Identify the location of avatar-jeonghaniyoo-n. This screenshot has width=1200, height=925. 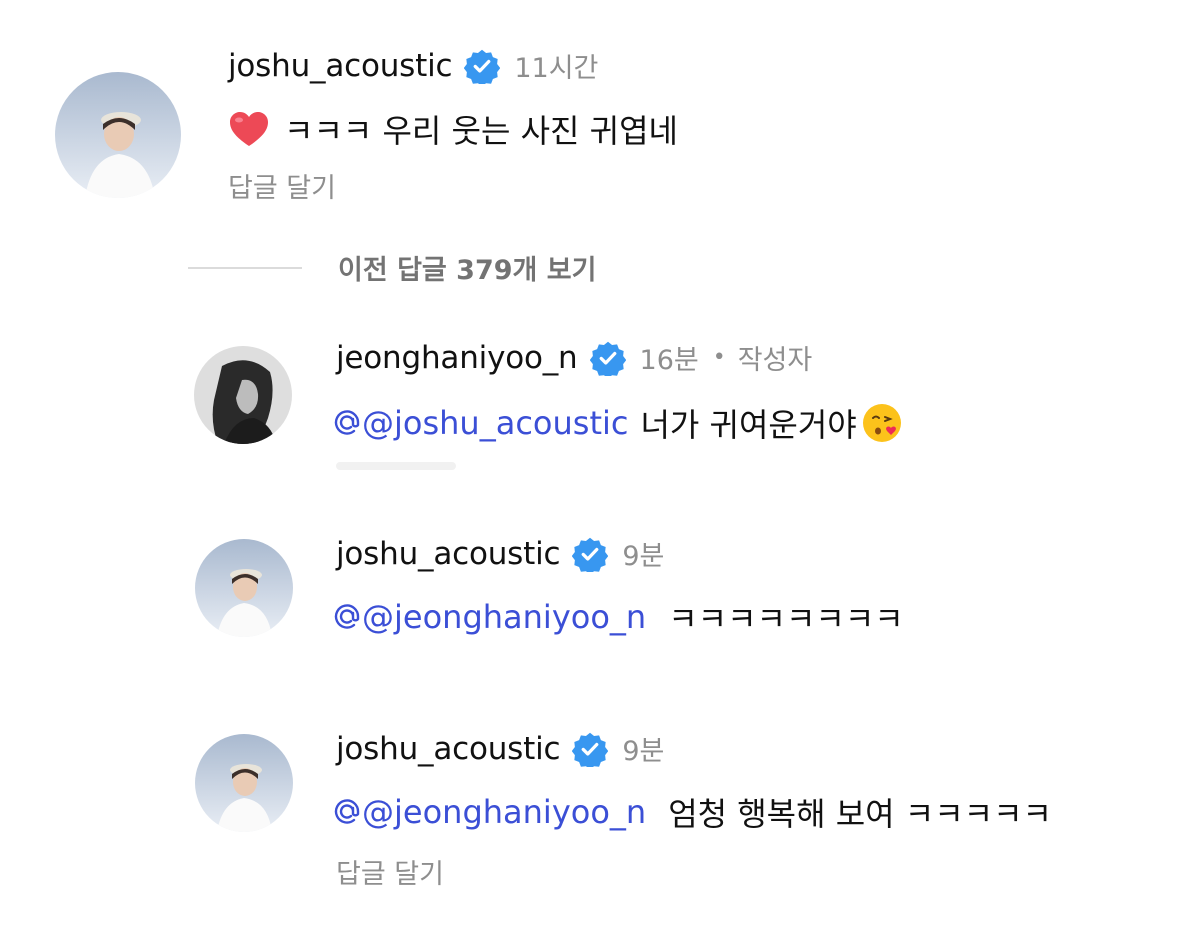
(243, 395).